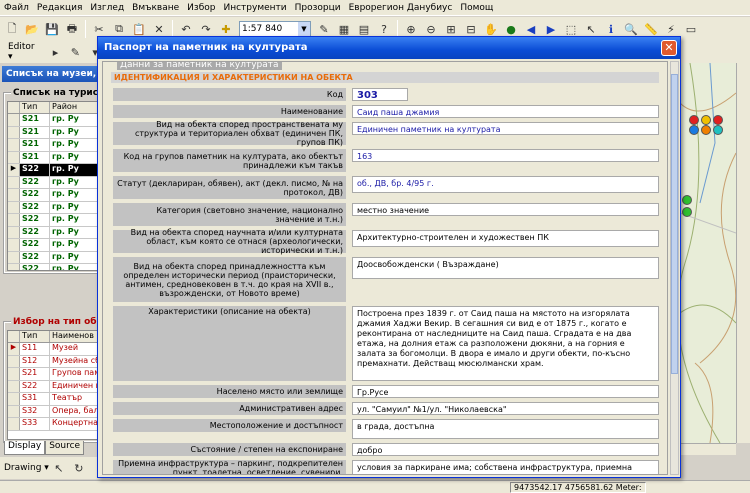  What do you see at coordinates (54, 361) in the screenshot?
I see `table-row: S12 Музейна сбі` at bounding box center [54, 361].